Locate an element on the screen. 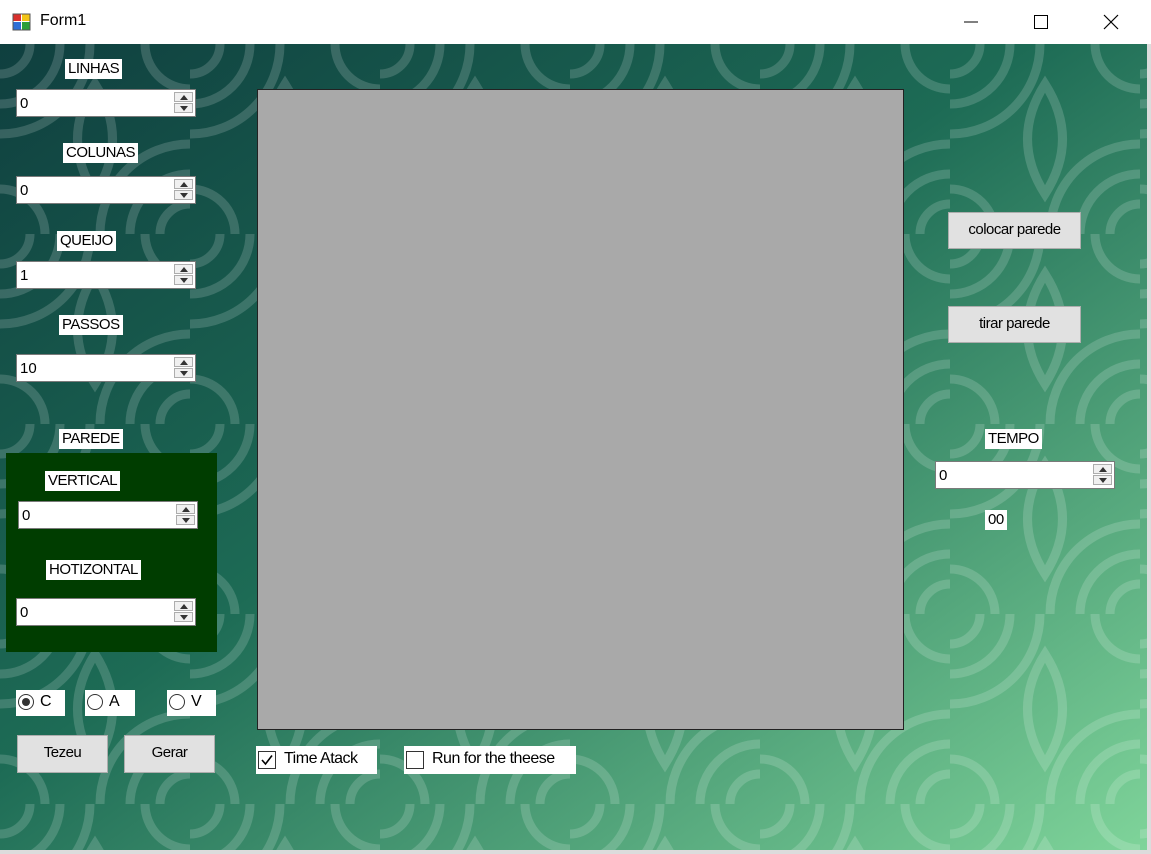  maximize-button is located at coordinates (1041, 22).